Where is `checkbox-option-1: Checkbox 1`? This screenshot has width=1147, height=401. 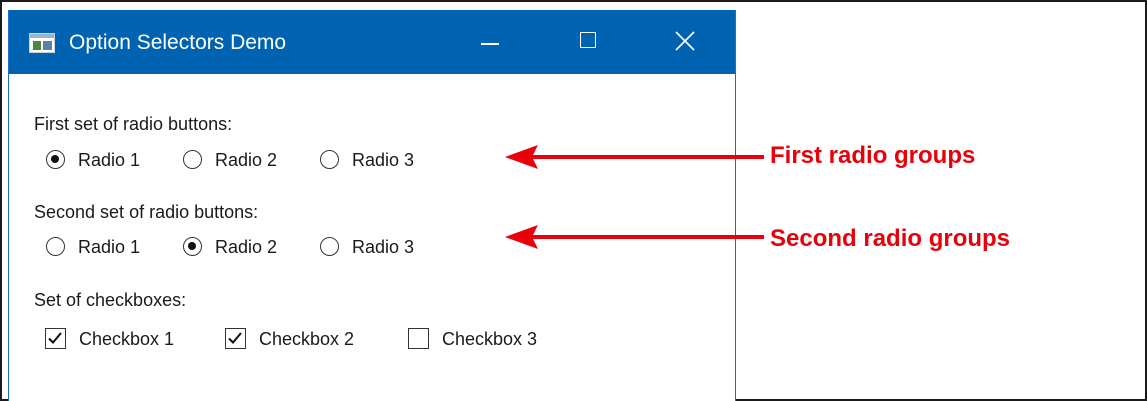
checkbox-option-1: Checkbox 1 is located at coordinates (127, 339).